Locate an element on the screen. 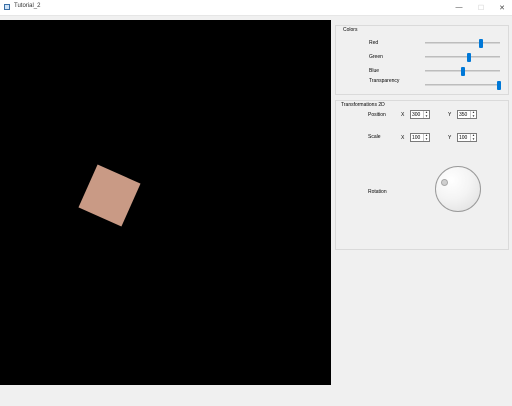 The height and width of the screenshot is (406, 512). red-slider is located at coordinates (462, 43).